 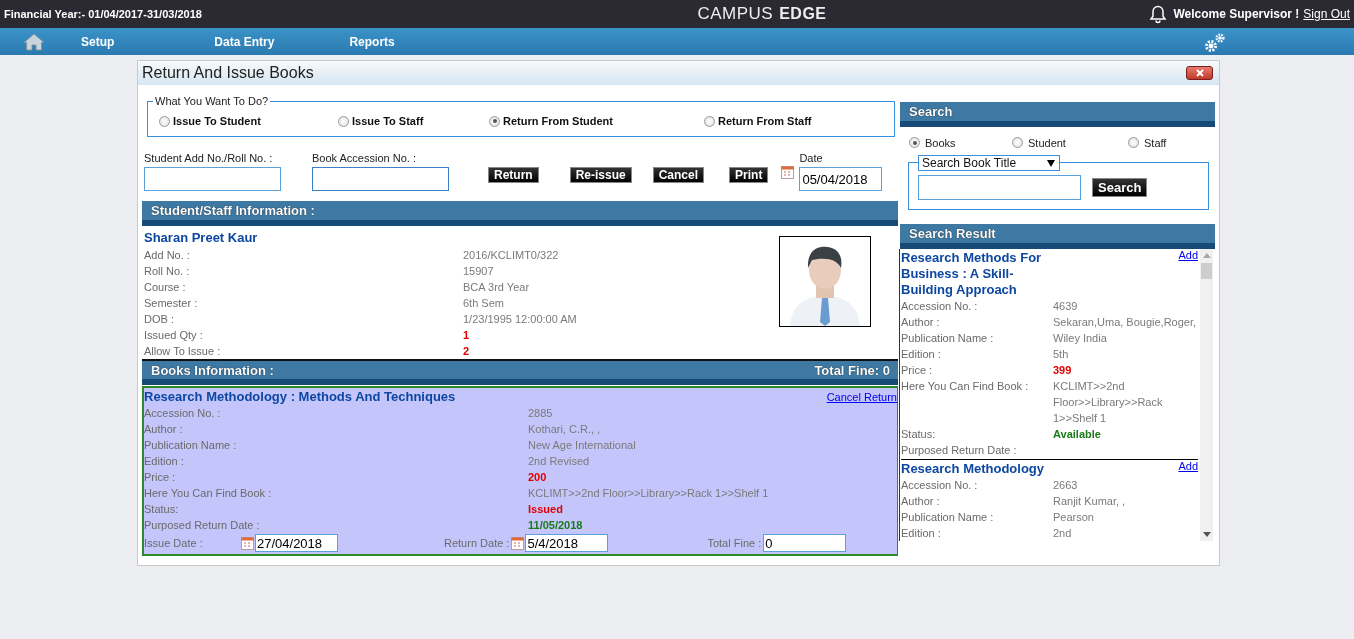 I want to click on scroll-thumb, so click(x=1206, y=271).